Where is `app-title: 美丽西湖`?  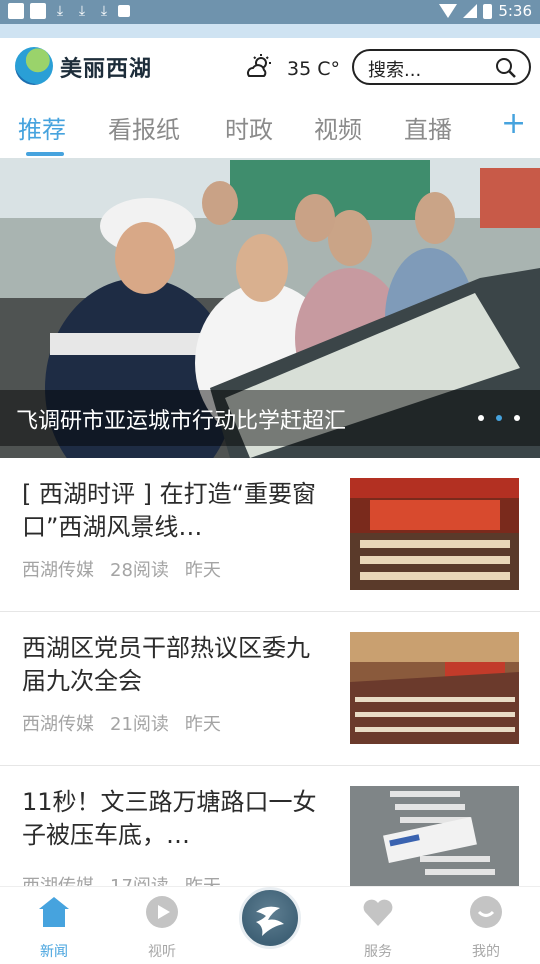
app-title: 美丽西湖 is located at coordinates (106, 69).